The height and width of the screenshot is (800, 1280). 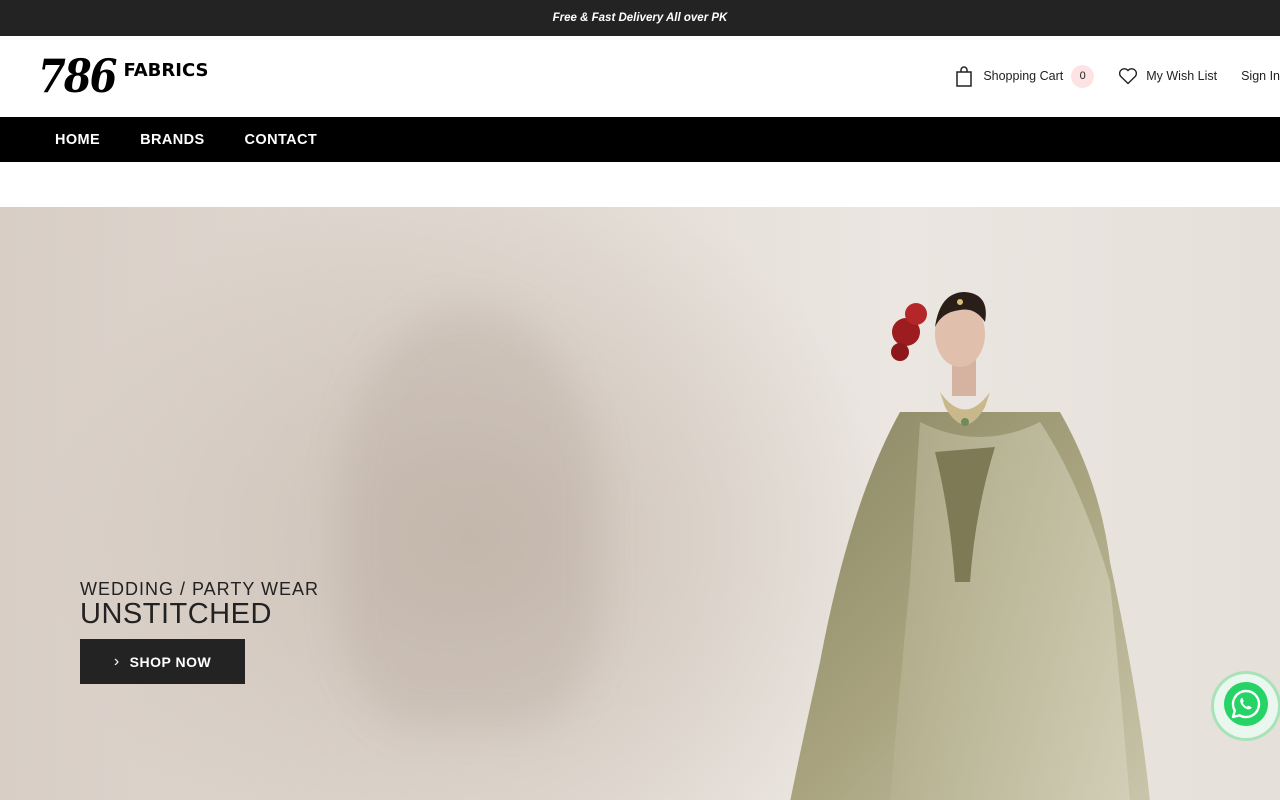 I want to click on logo-word: FABRICS, so click(x=166, y=70).